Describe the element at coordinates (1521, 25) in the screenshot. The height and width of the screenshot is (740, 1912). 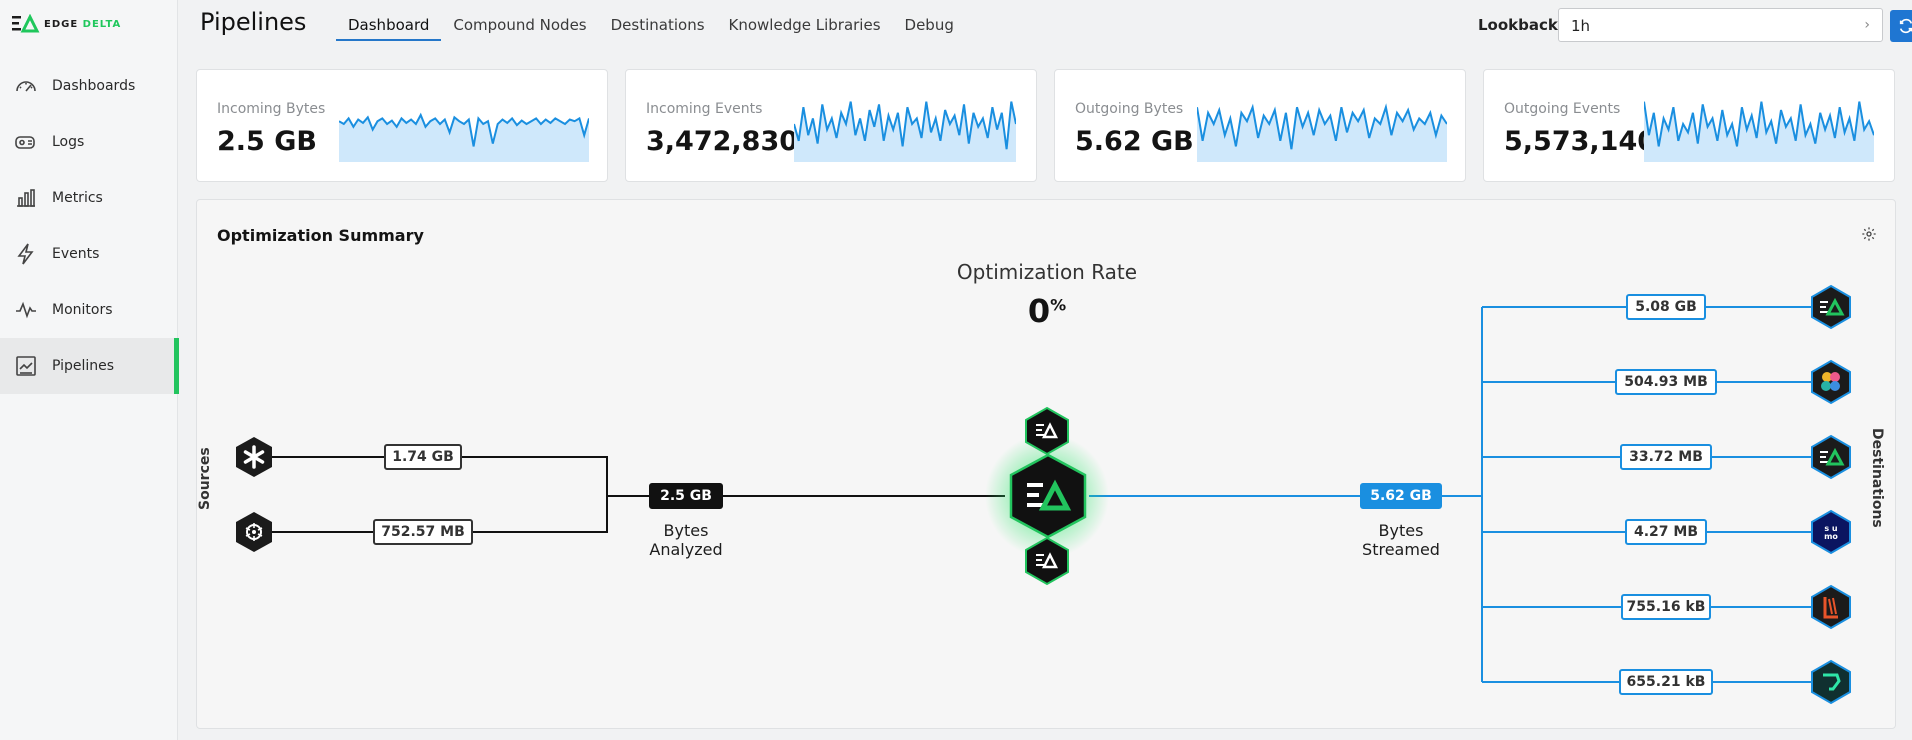
I see `lookback-label: Lookback:` at that location.